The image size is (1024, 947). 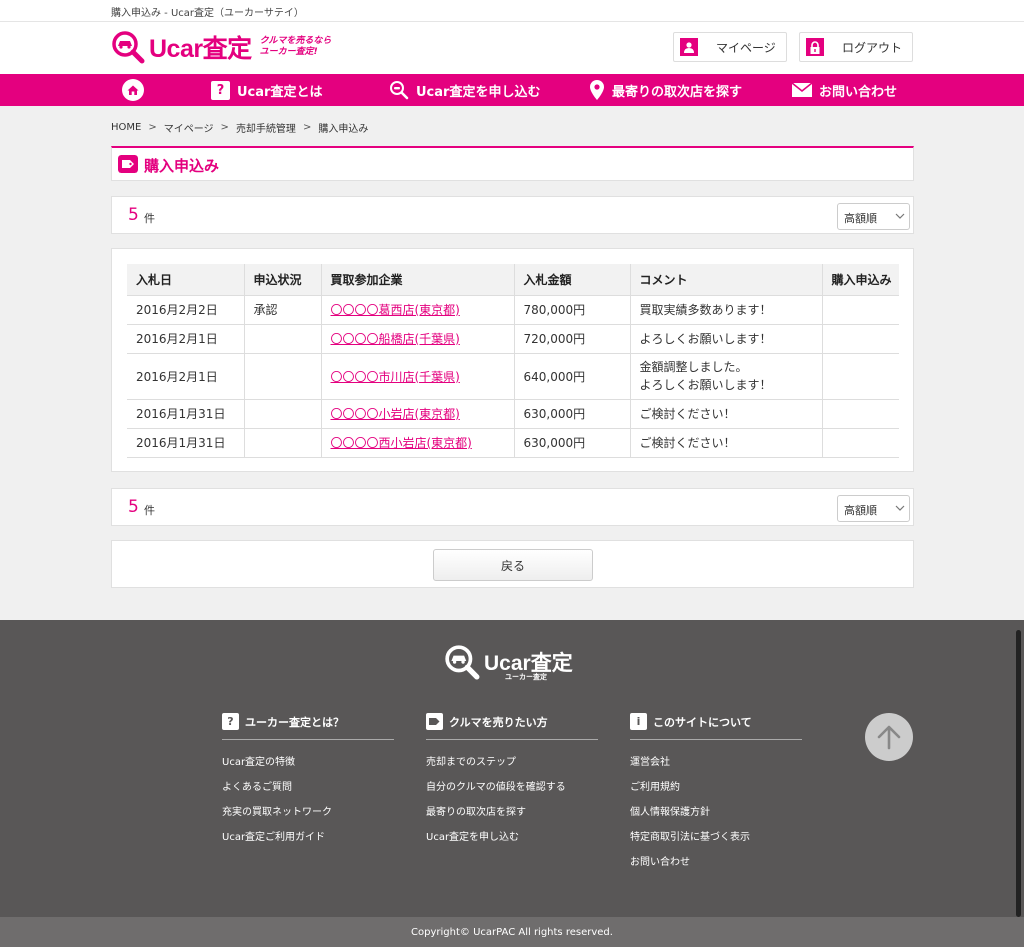 I want to click on page-title-box: 購入申込み, so click(x=512, y=163).